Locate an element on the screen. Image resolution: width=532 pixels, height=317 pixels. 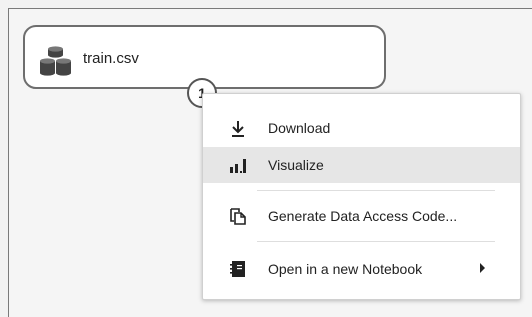
menu-item-label: Visualize is located at coordinates (296, 165).